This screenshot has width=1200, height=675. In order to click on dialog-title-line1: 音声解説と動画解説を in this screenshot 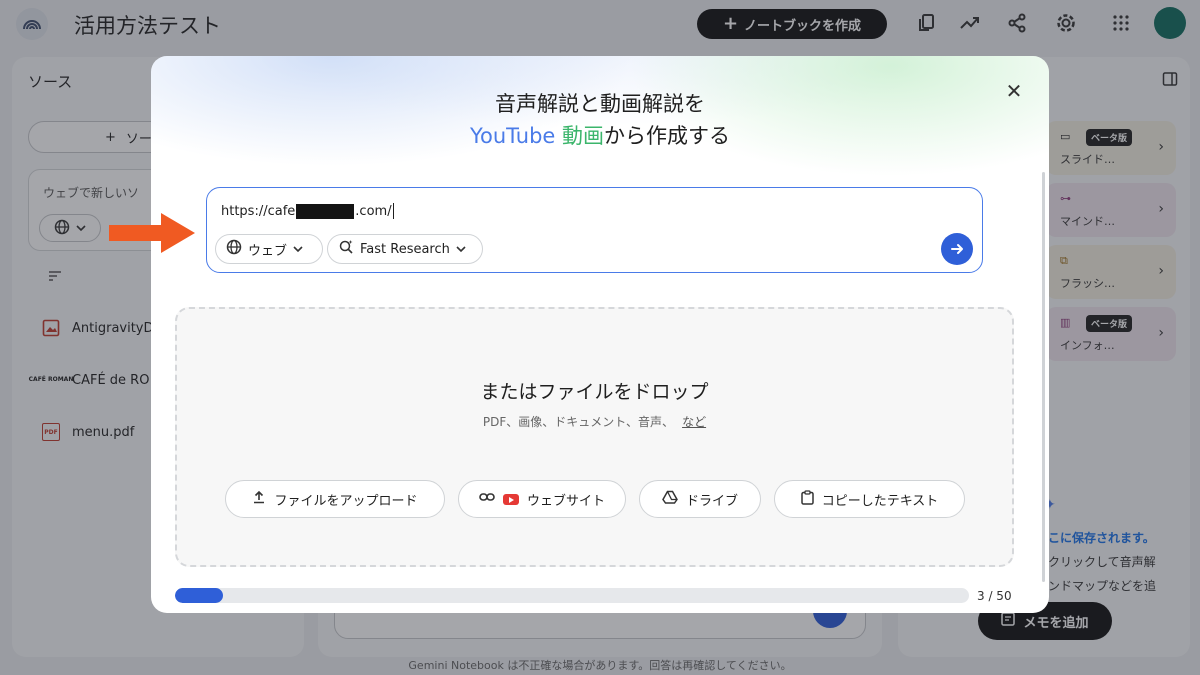, I will do `click(600, 104)`.